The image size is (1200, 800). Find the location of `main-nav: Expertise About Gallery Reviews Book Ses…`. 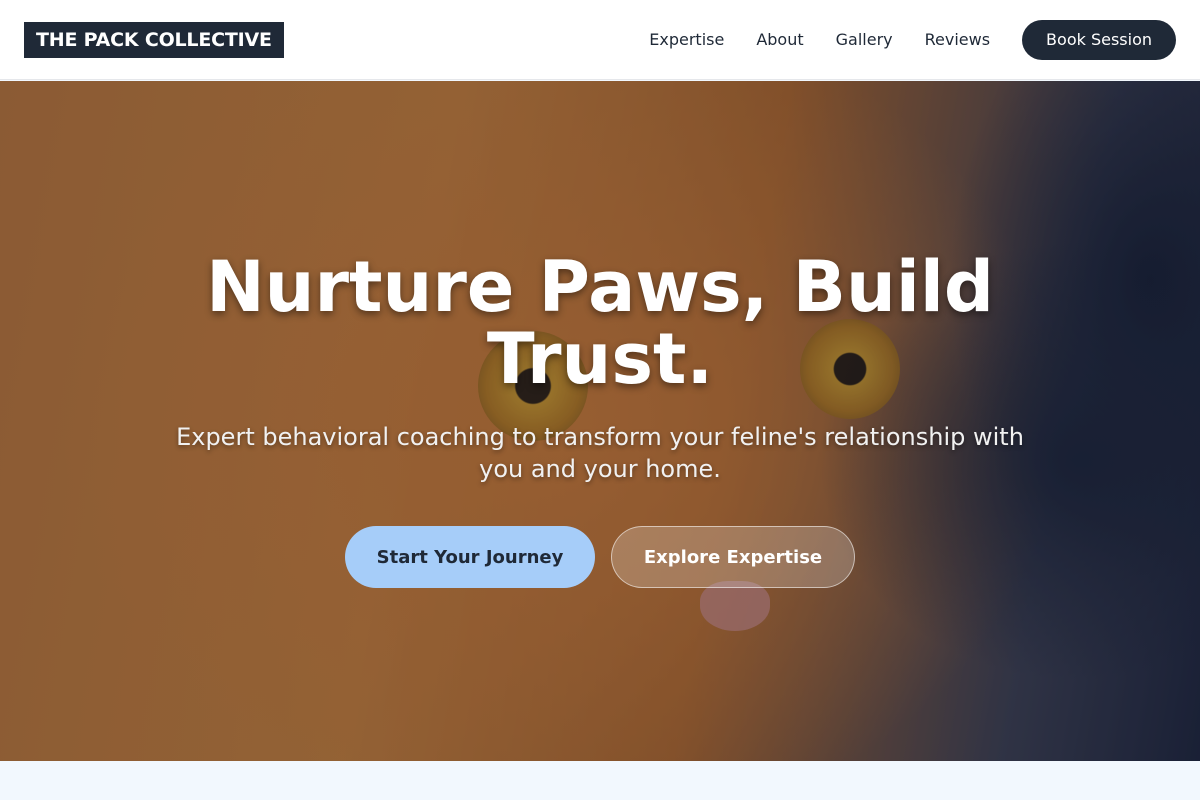

main-nav: Expertise About Gallery Reviews Book Ses… is located at coordinates (896, 39).